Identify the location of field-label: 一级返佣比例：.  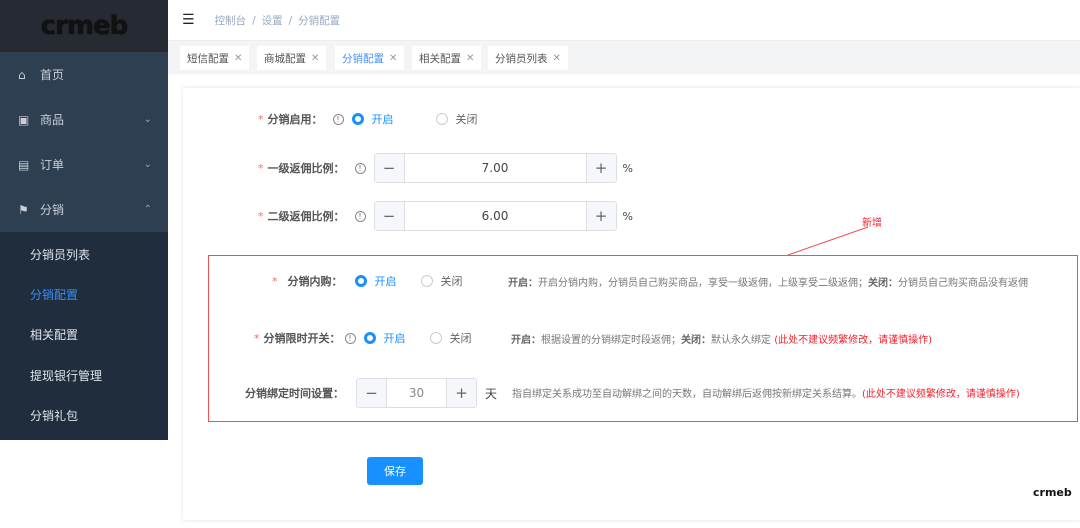
(306, 168).